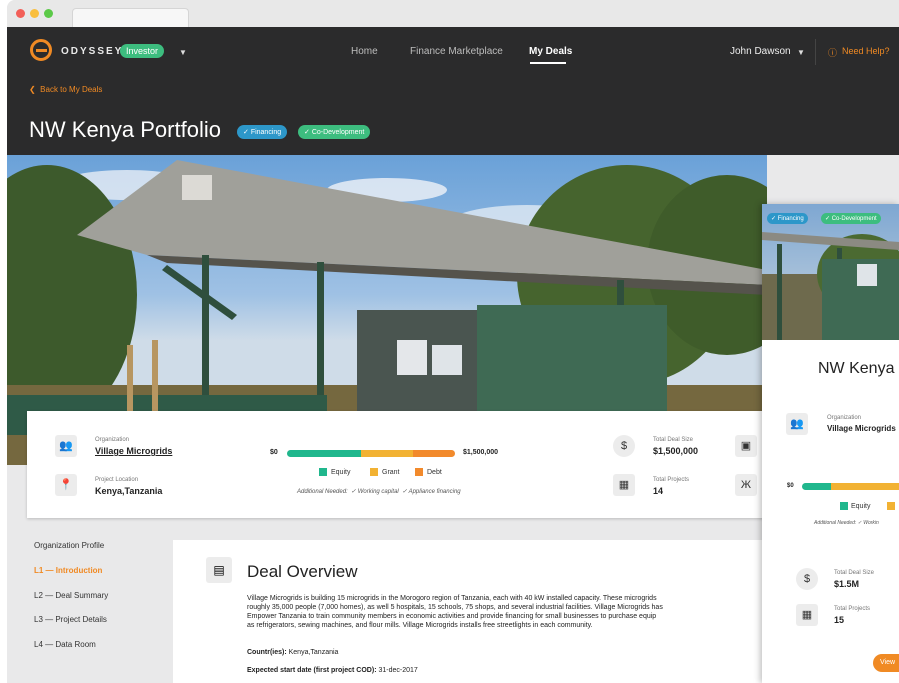 The image size is (899, 683). I want to click on back-chevron-icon: ❮, so click(32, 89).